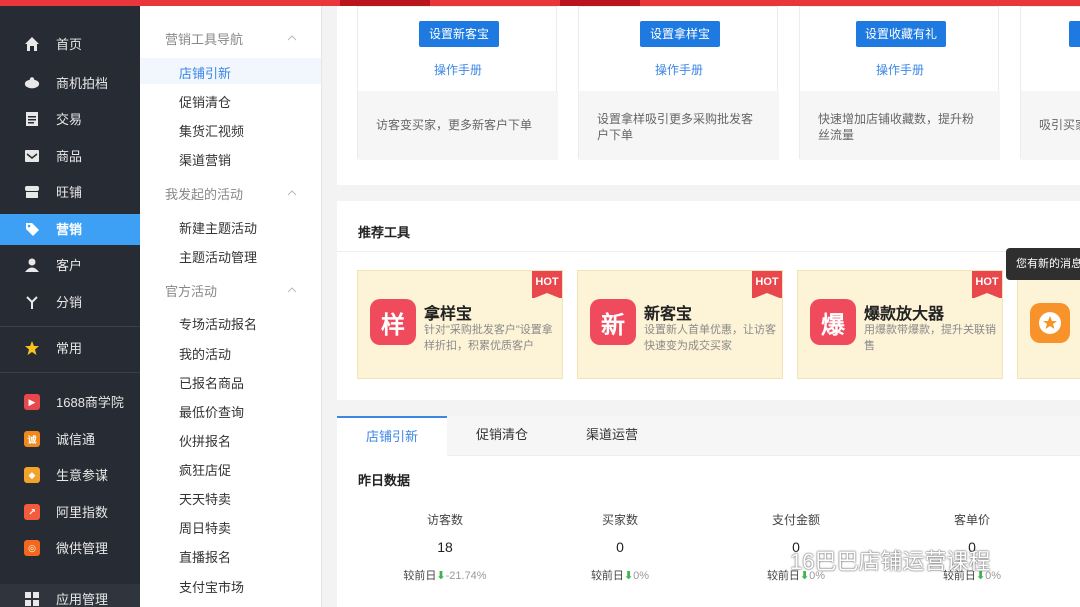  I want to click on sidebar-item-label: 应用管理, so click(82, 599).